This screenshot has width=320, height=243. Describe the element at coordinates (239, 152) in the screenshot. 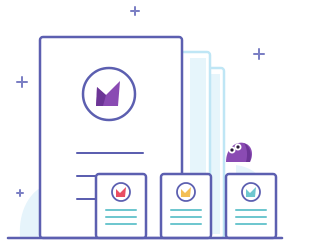

I see `purple-blob-creature-icon` at that location.